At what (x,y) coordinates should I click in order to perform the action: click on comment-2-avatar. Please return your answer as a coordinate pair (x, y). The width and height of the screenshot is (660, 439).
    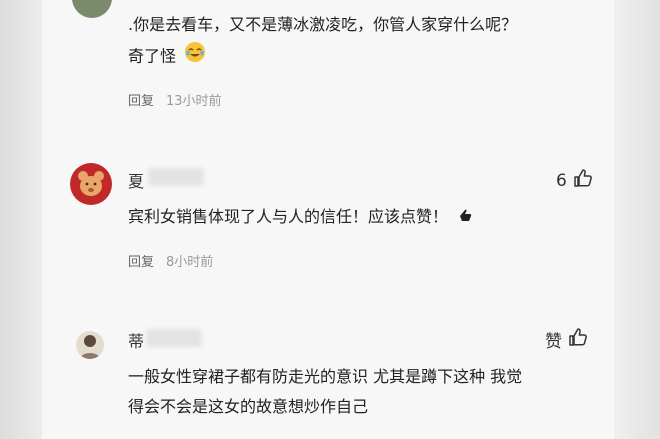
    Looking at the image, I should click on (91, 184).